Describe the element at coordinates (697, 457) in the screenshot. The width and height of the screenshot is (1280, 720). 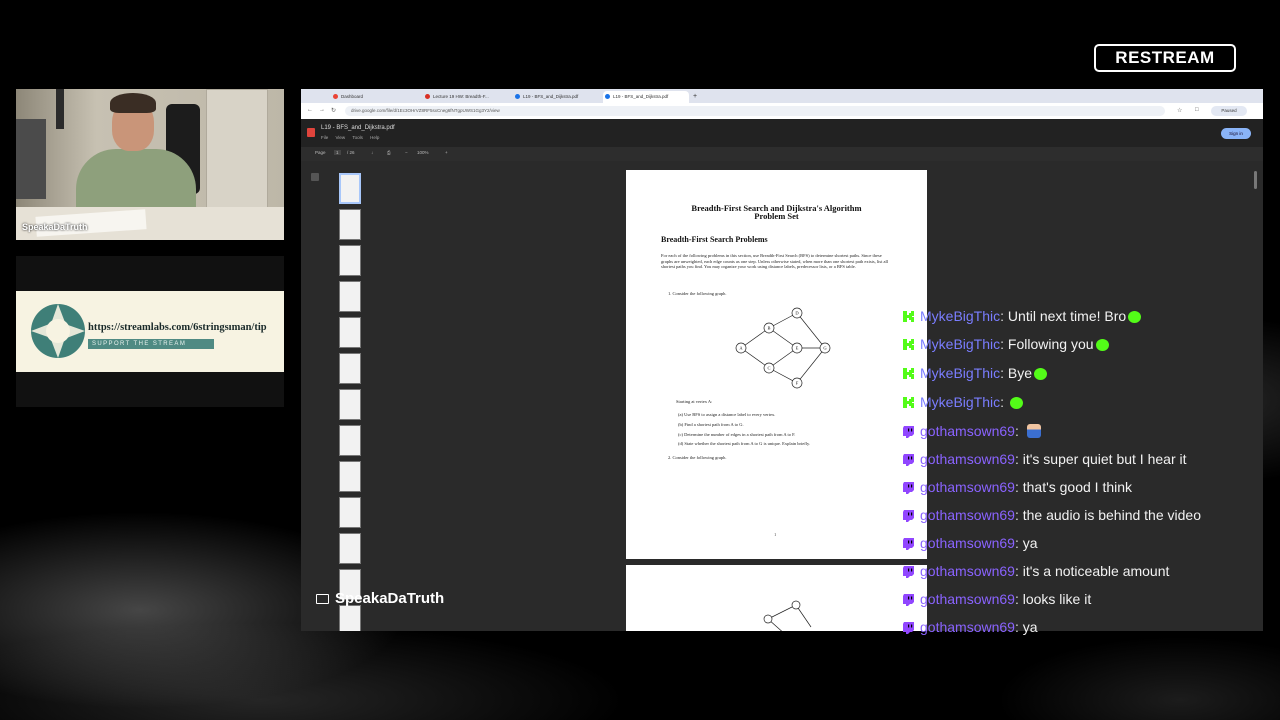
I see `question-2: 2. Consider the following graph.` at that location.